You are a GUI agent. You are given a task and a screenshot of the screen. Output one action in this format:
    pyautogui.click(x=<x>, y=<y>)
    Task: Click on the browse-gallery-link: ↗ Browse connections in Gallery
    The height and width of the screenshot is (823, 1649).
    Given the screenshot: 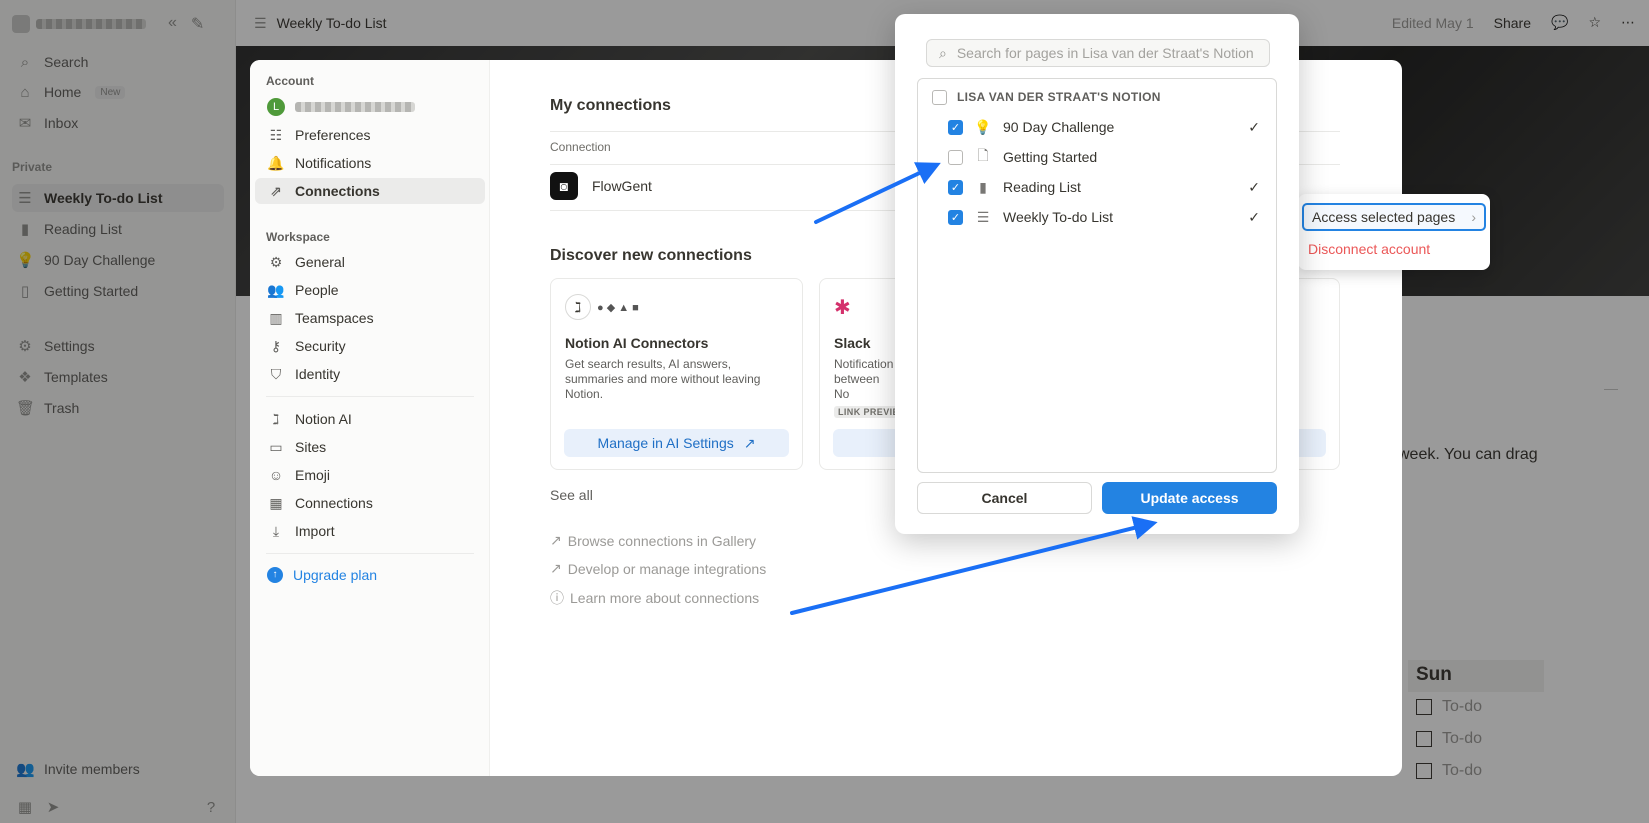 What is the action you would take?
    pyautogui.click(x=653, y=540)
    